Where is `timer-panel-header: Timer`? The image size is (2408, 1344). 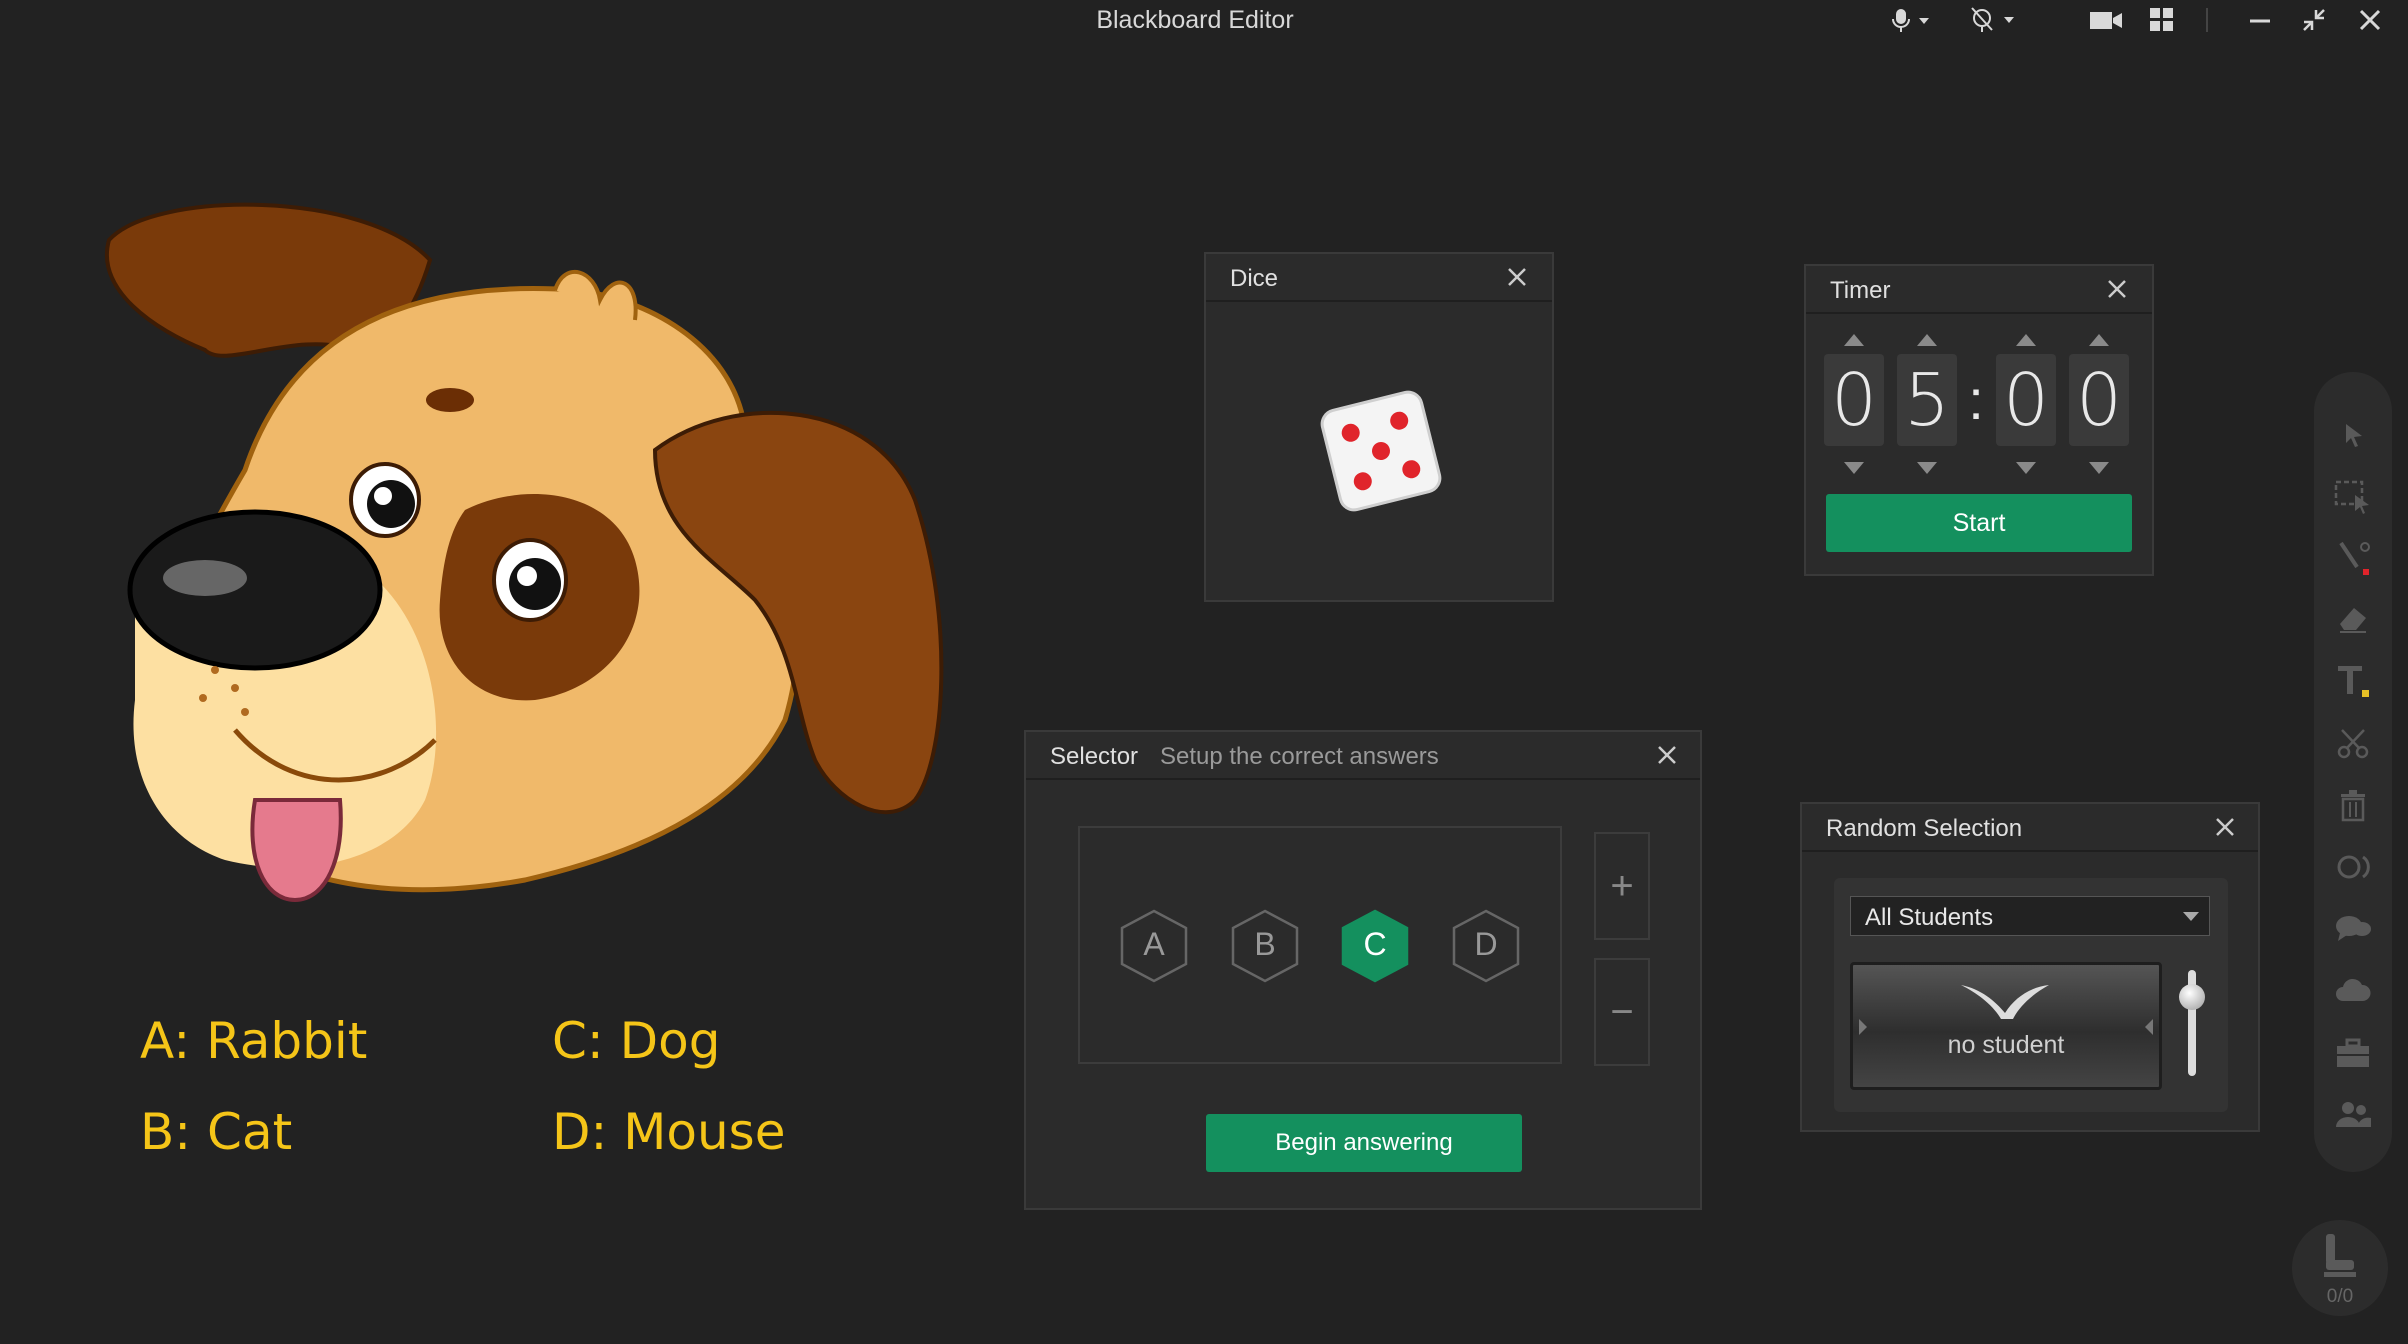 timer-panel-header: Timer is located at coordinates (1979, 290).